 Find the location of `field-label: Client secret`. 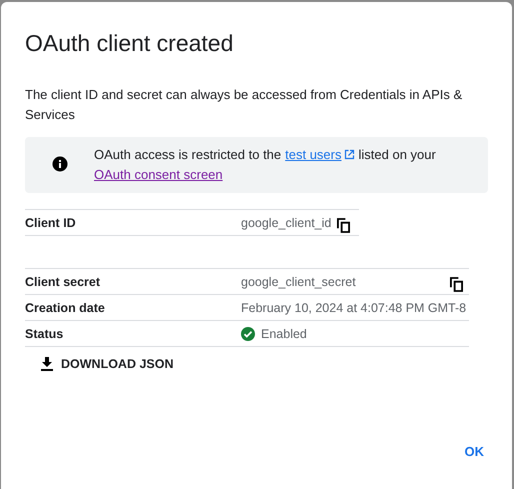

field-label: Client secret is located at coordinates (63, 281).